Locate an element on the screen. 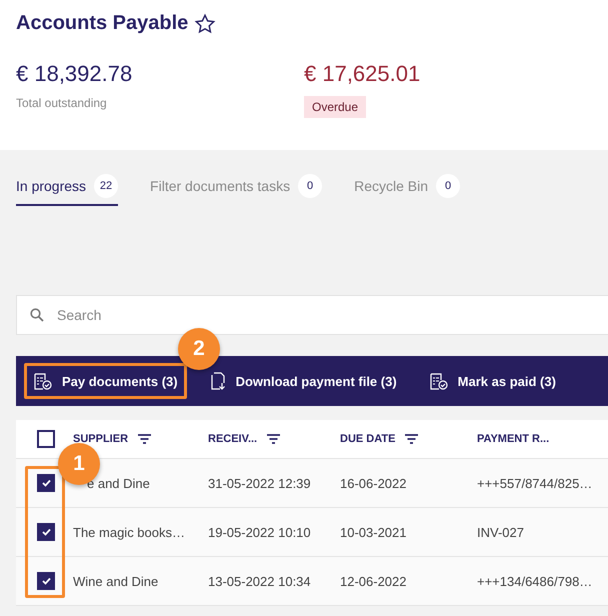  table-cell-text: Wine and Dine is located at coordinates (116, 581).